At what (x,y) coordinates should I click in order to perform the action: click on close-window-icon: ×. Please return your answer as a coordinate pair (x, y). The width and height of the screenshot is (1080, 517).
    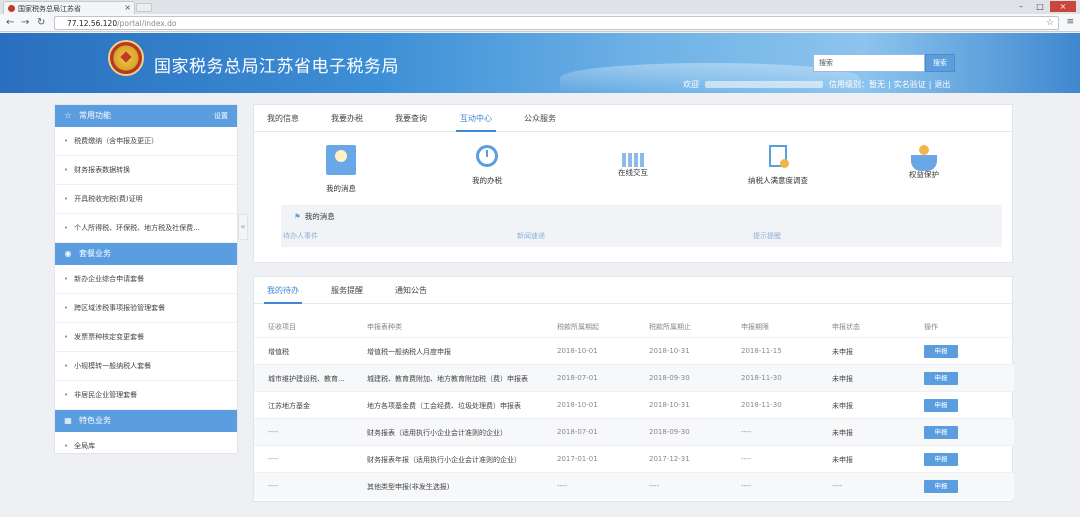
    Looking at the image, I should click on (1063, 6).